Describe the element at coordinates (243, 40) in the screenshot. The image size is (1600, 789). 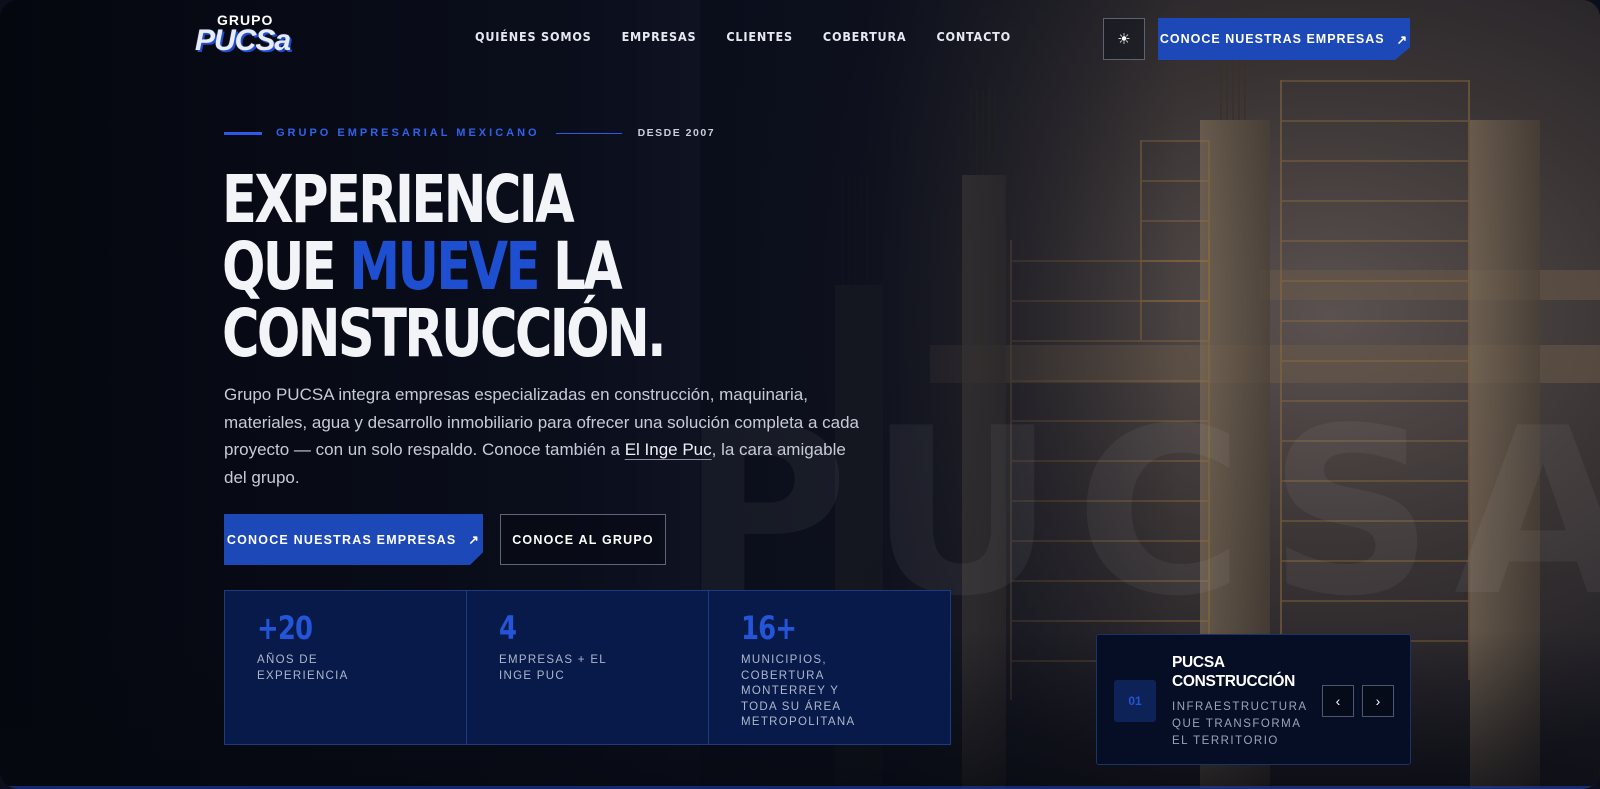
I see `logo-main-text: PUCSa` at that location.